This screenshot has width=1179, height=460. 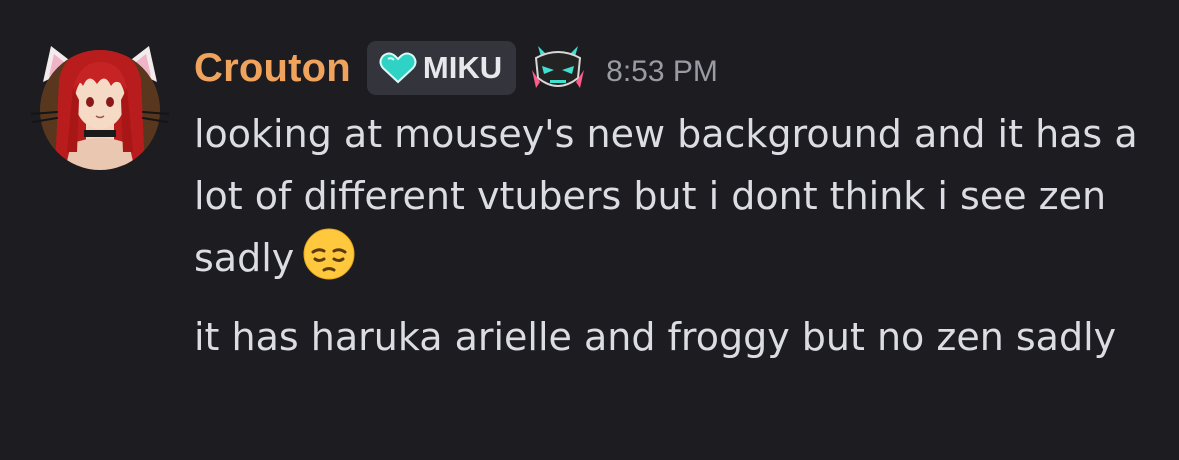 I want to click on username: Crouton, so click(x=272, y=68).